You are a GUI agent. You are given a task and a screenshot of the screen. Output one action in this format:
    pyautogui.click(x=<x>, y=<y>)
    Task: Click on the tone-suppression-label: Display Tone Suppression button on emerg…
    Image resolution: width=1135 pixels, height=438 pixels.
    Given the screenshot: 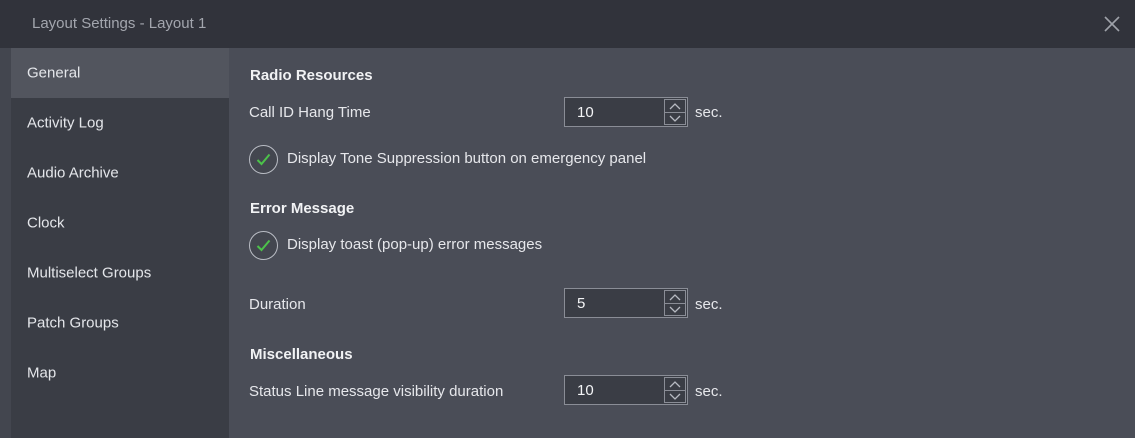 What is the action you would take?
    pyautogui.click(x=467, y=158)
    